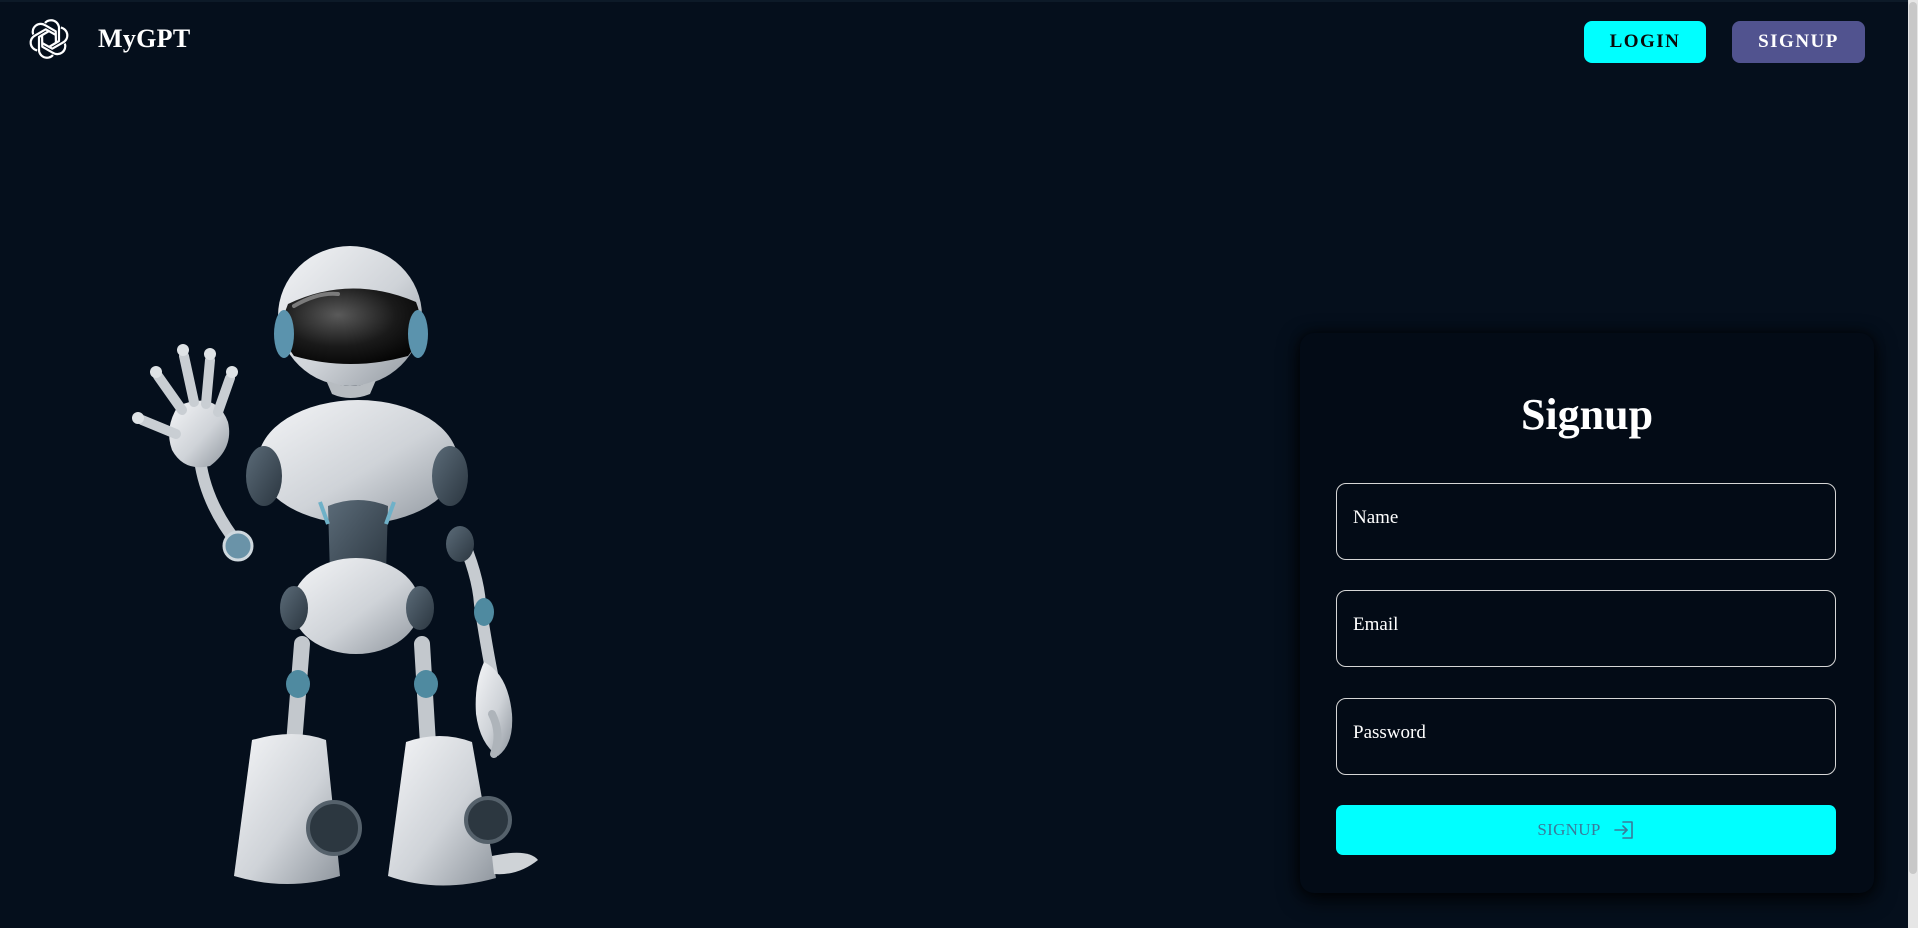 This screenshot has width=1918, height=928. I want to click on scrollbar-track, so click(1913, 464).